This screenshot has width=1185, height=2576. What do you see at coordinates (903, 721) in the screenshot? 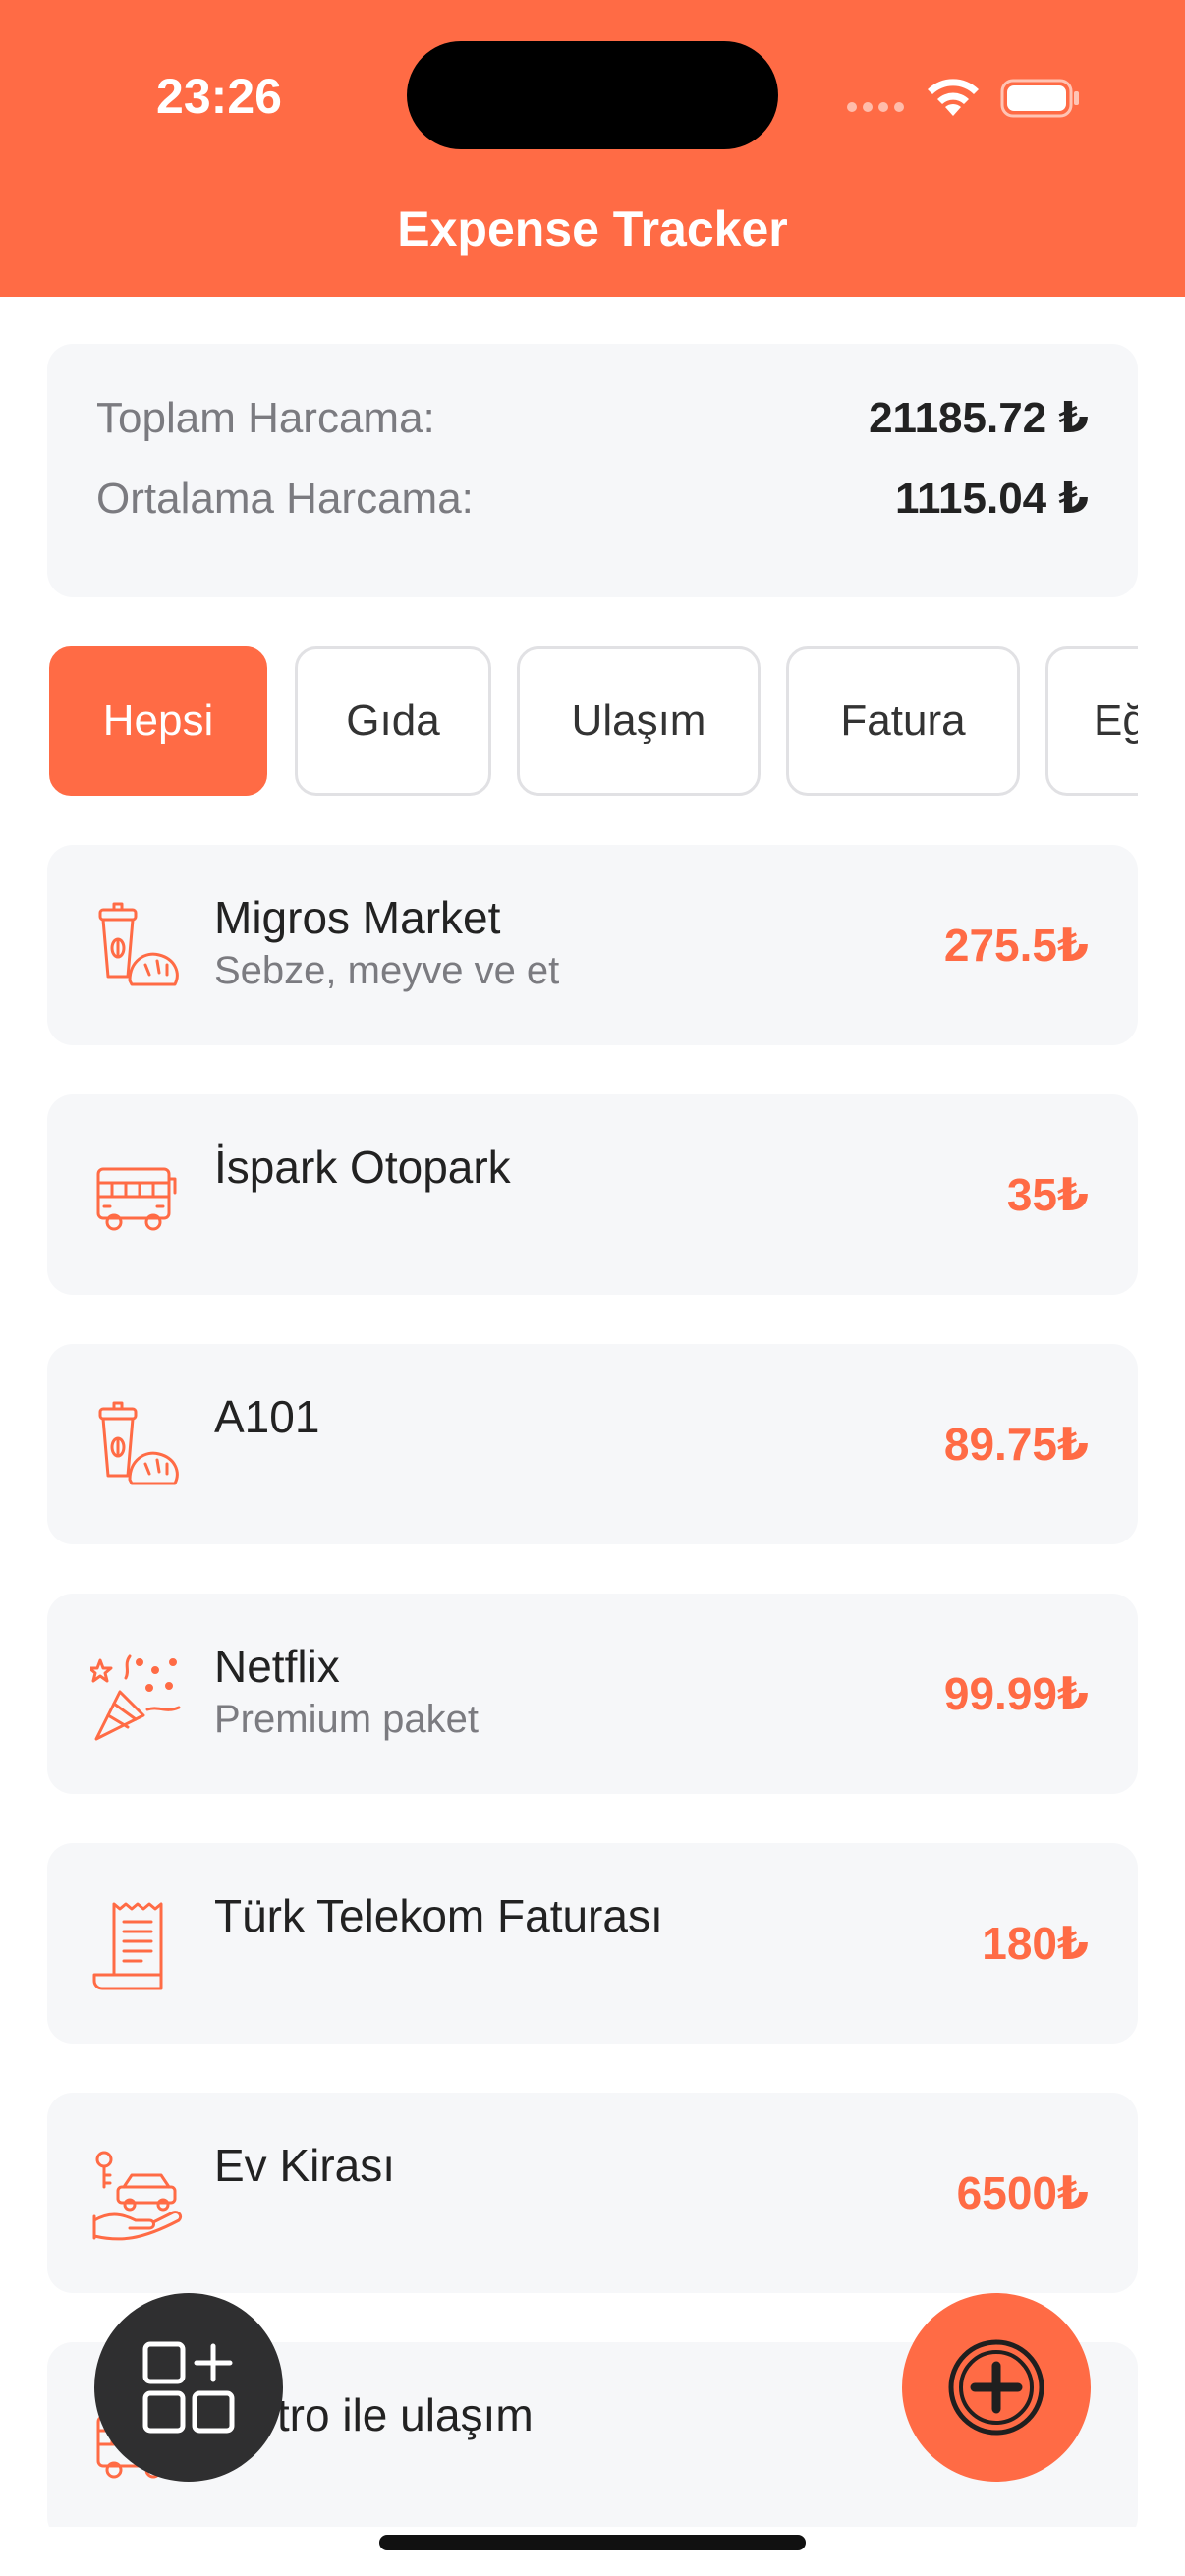
I see `filter-chip-bills: Fatura` at bounding box center [903, 721].